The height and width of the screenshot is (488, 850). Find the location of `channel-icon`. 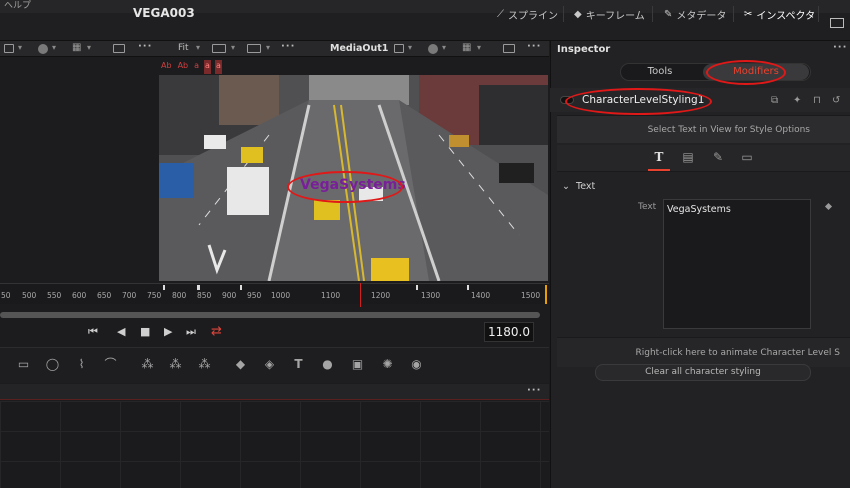

channel-icon is located at coordinates (219, 48).